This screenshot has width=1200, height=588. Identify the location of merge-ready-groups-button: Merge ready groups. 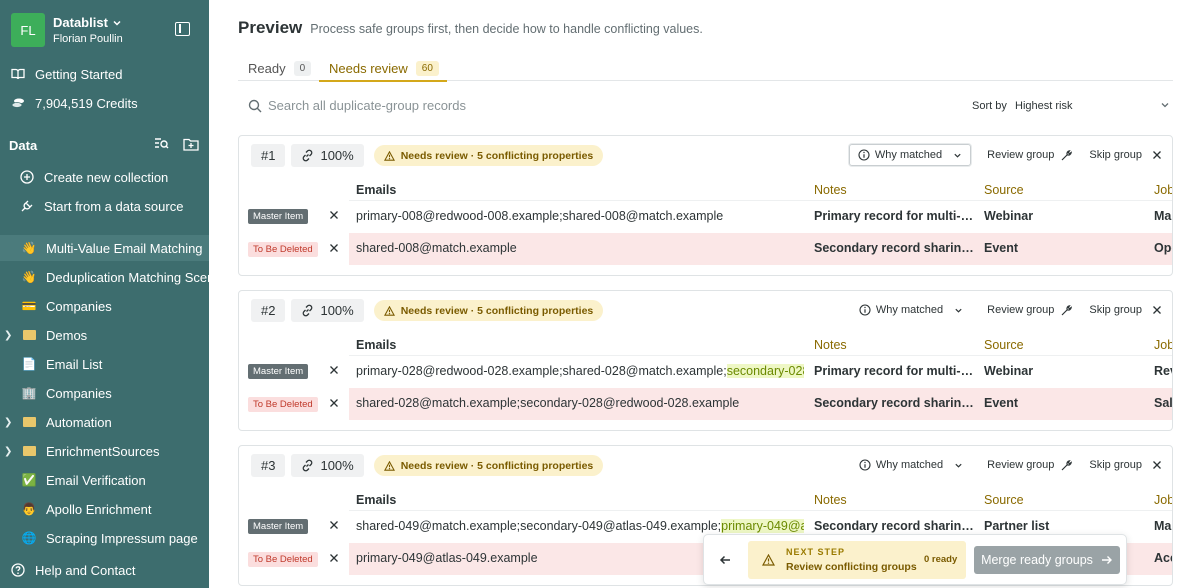
(1047, 560).